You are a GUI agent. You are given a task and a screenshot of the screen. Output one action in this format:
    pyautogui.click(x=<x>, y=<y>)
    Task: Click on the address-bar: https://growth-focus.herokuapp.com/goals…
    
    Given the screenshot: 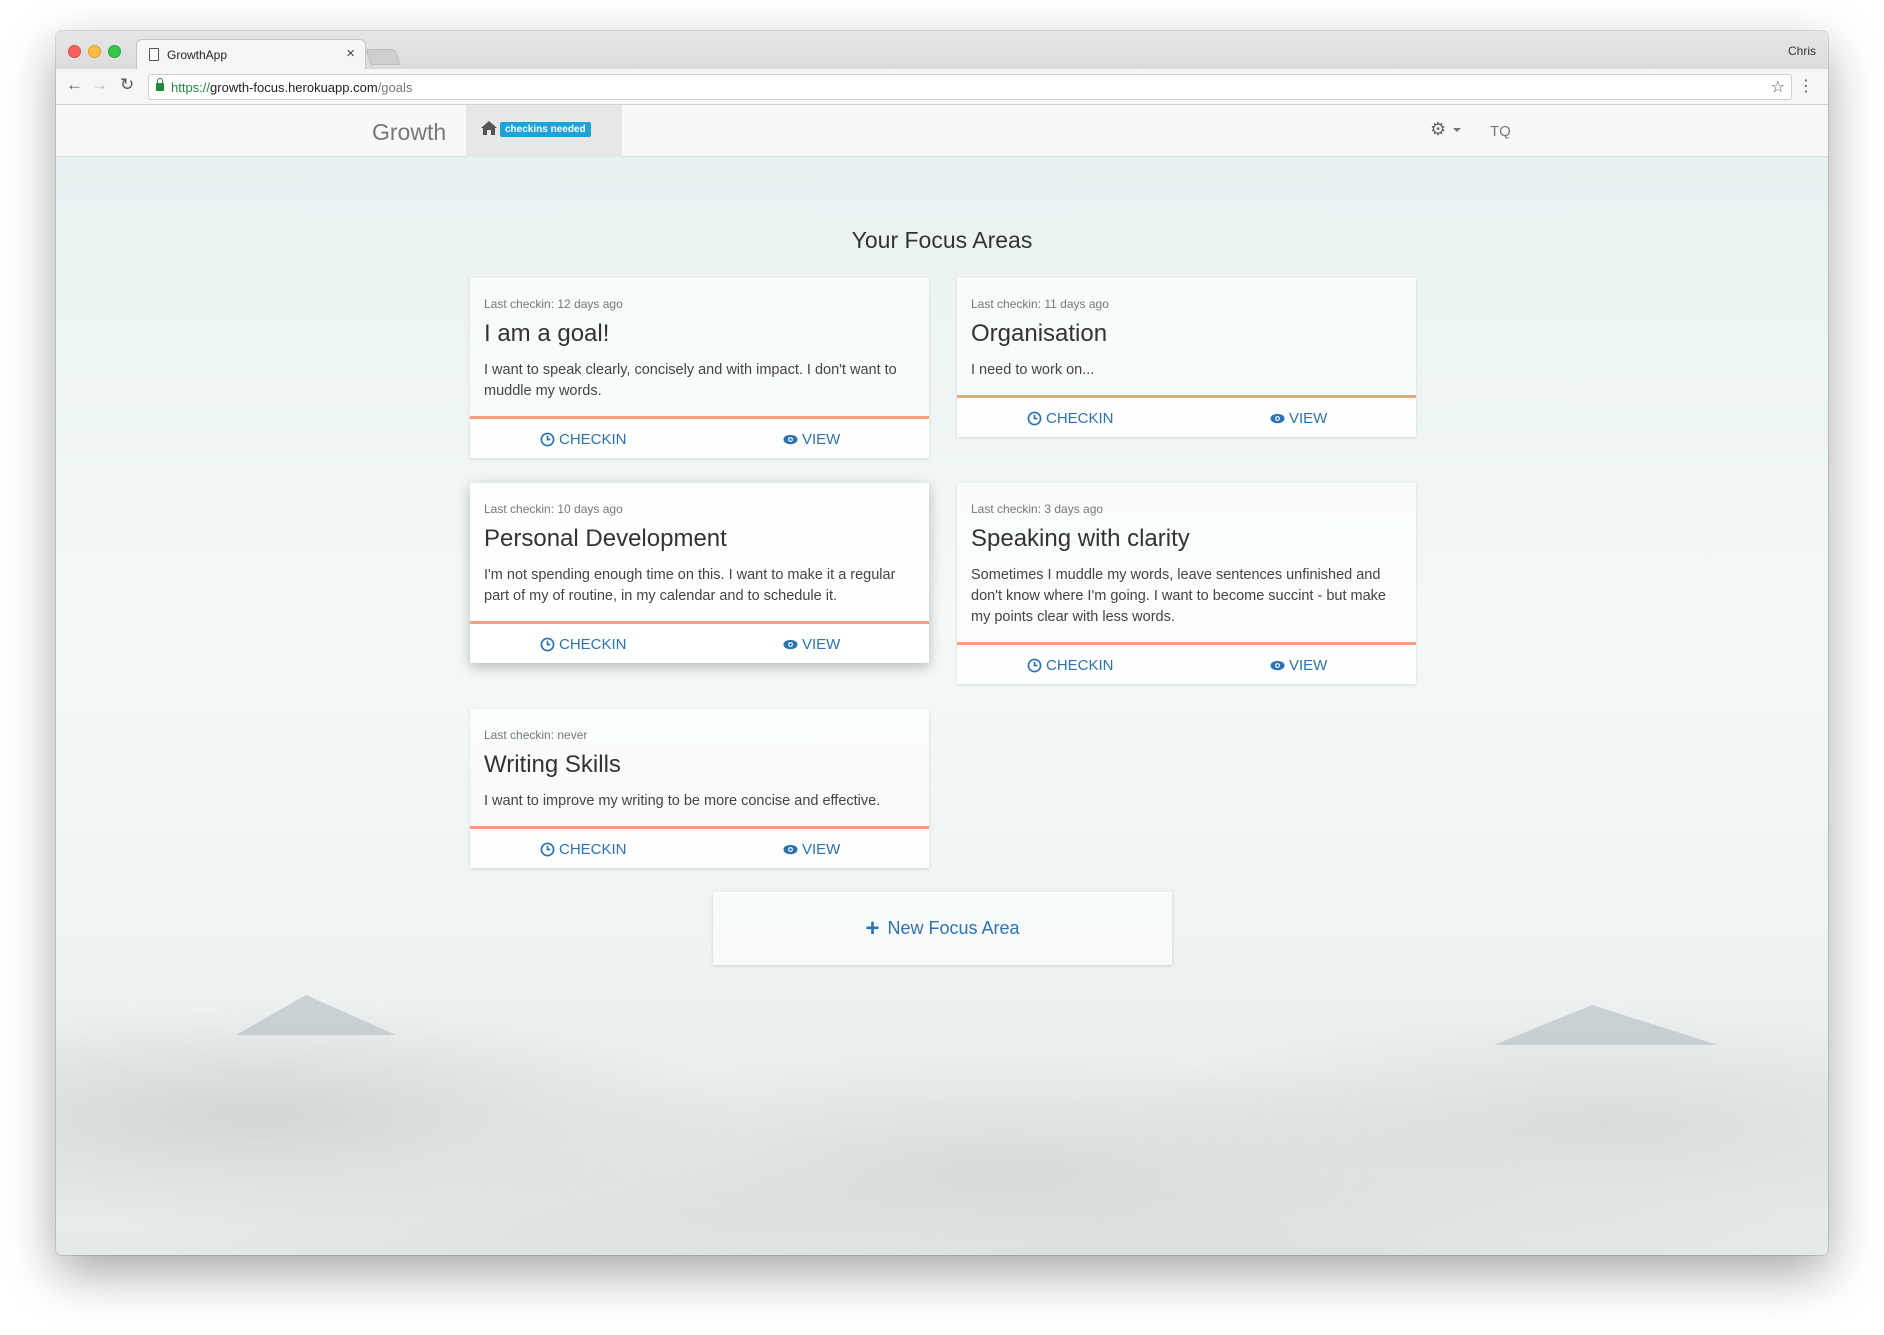 What is the action you would take?
    pyautogui.click(x=970, y=87)
    